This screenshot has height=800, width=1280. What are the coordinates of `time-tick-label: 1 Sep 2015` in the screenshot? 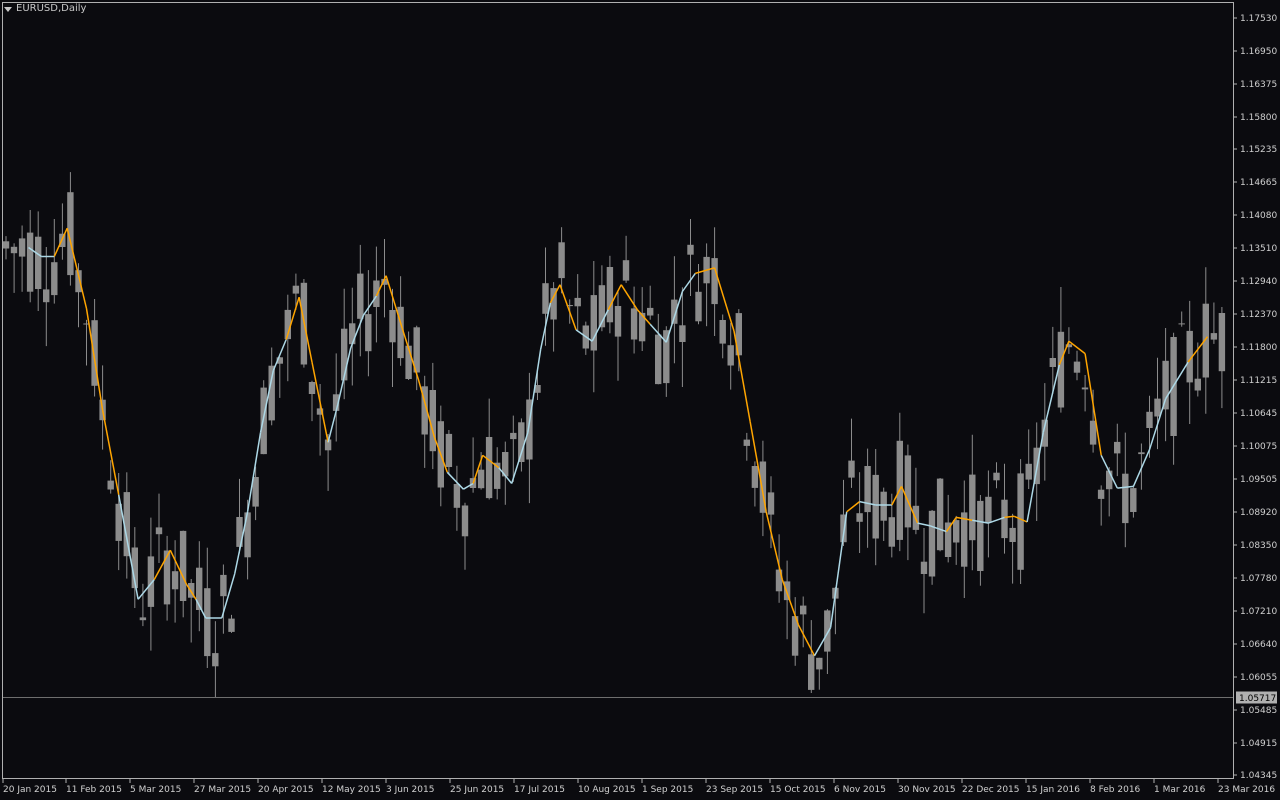 It's located at (667, 790).